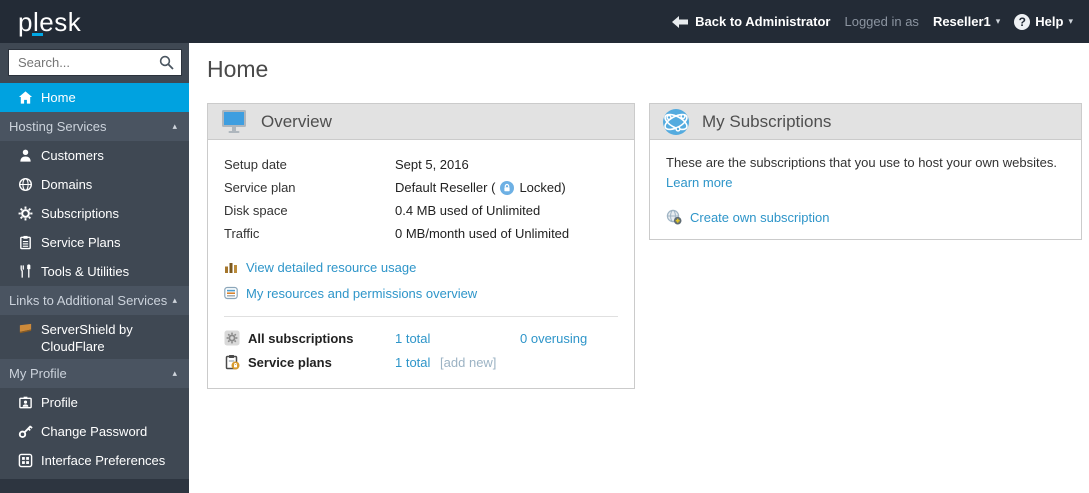 The height and width of the screenshot is (493, 1089). Describe the element at coordinates (94, 126) in the screenshot. I see `sidebar-group-hosting-services: Hosting Services ▴` at that location.